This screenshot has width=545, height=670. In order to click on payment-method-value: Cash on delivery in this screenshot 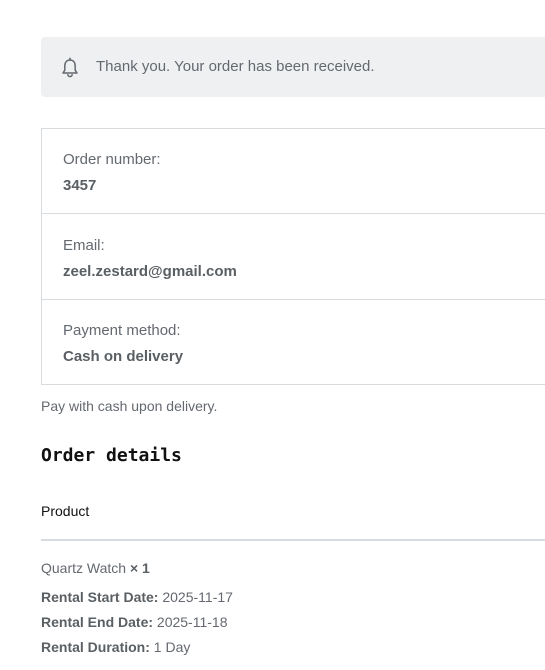, I will do `click(123, 356)`.